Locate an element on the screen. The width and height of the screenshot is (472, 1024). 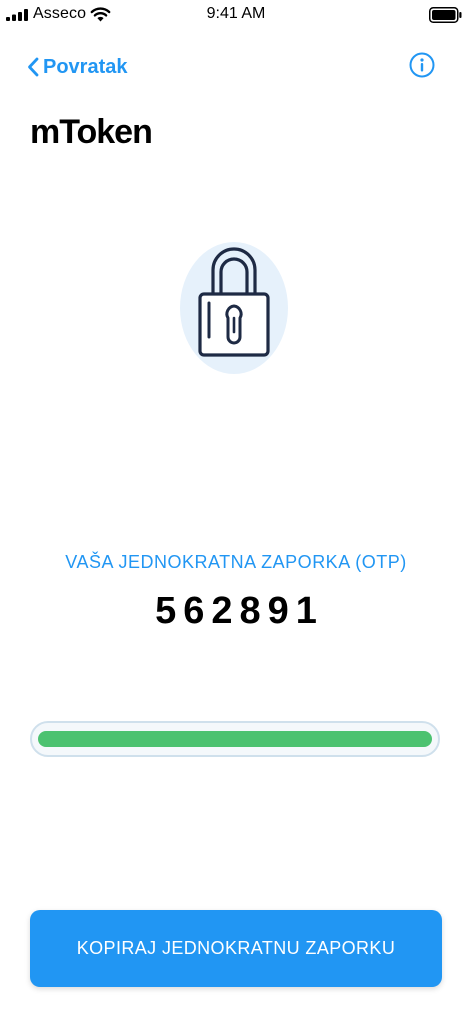
back-button: Povratak is located at coordinates (77, 67).